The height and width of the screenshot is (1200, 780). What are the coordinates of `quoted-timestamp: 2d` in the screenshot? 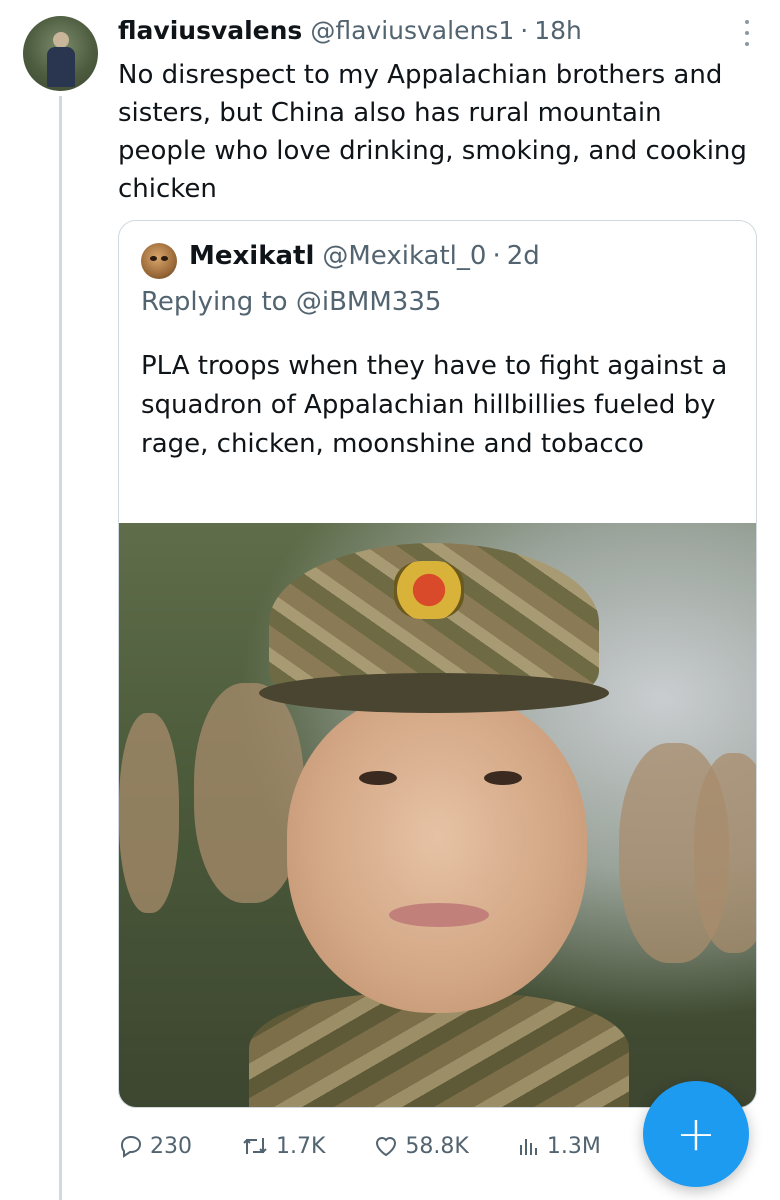 It's located at (523, 256).